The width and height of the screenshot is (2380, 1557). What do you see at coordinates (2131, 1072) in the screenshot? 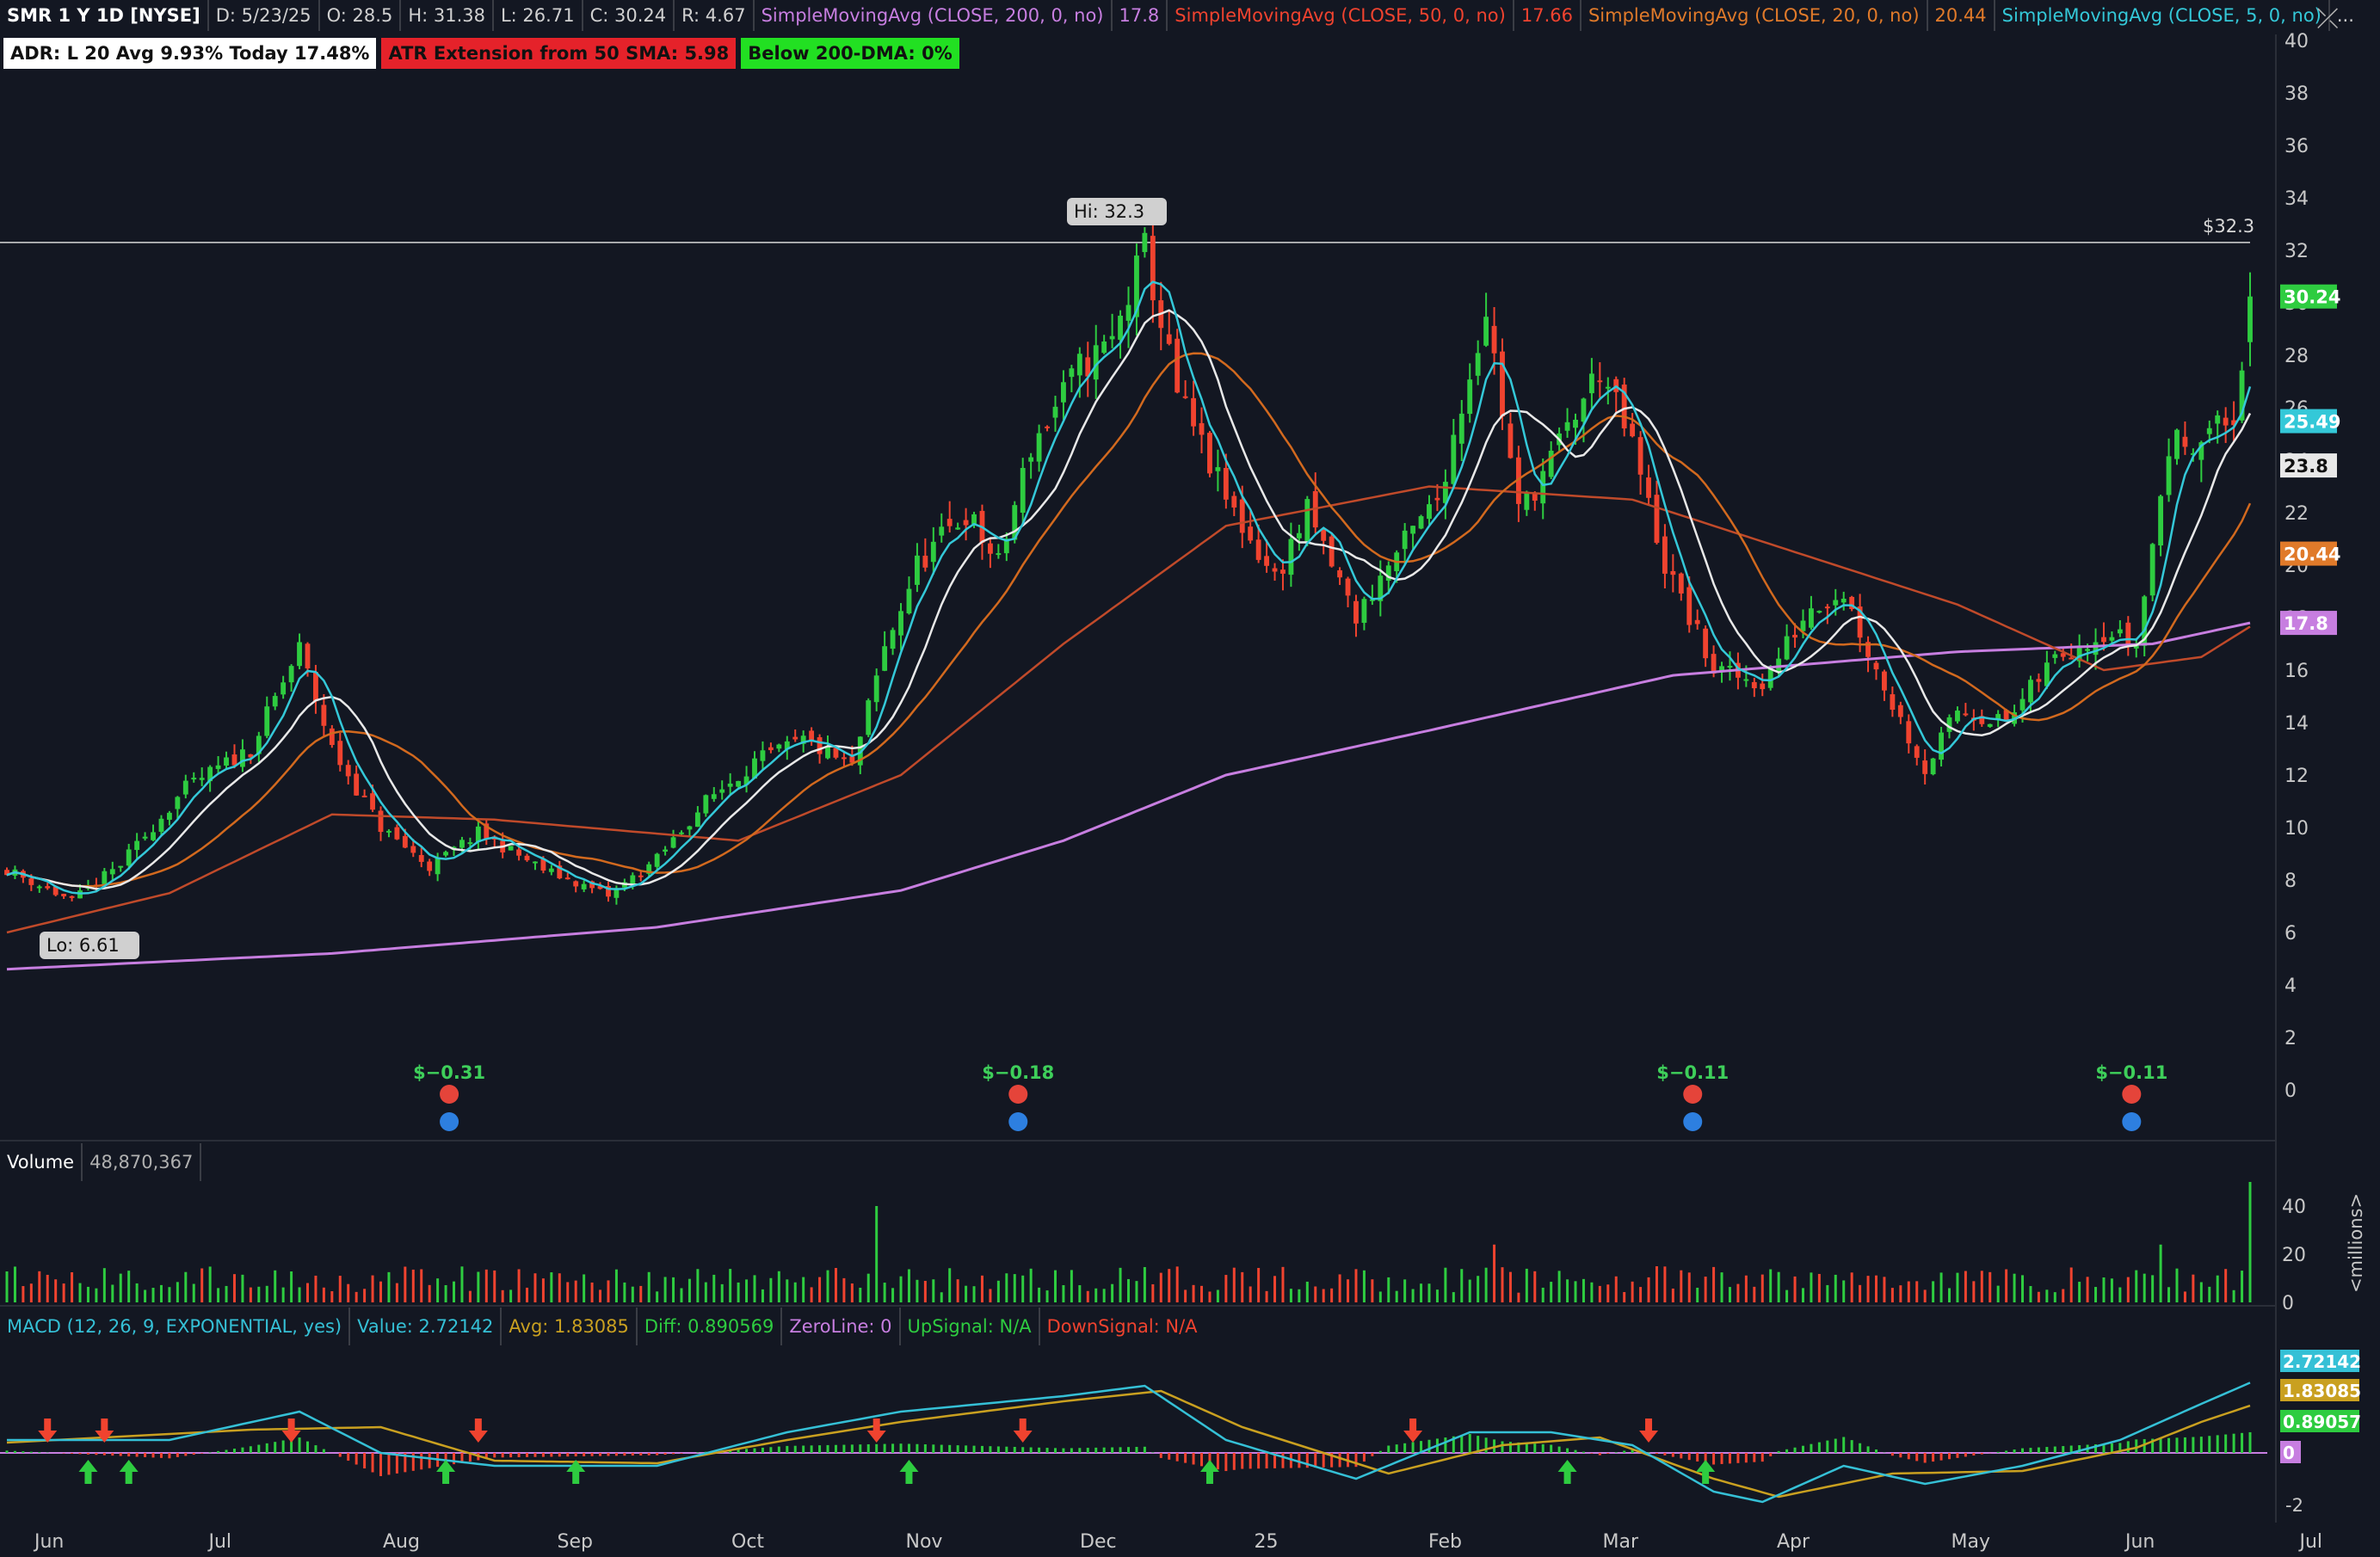
I see `earnings-value-3: $−0.11` at bounding box center [2131, 1072].